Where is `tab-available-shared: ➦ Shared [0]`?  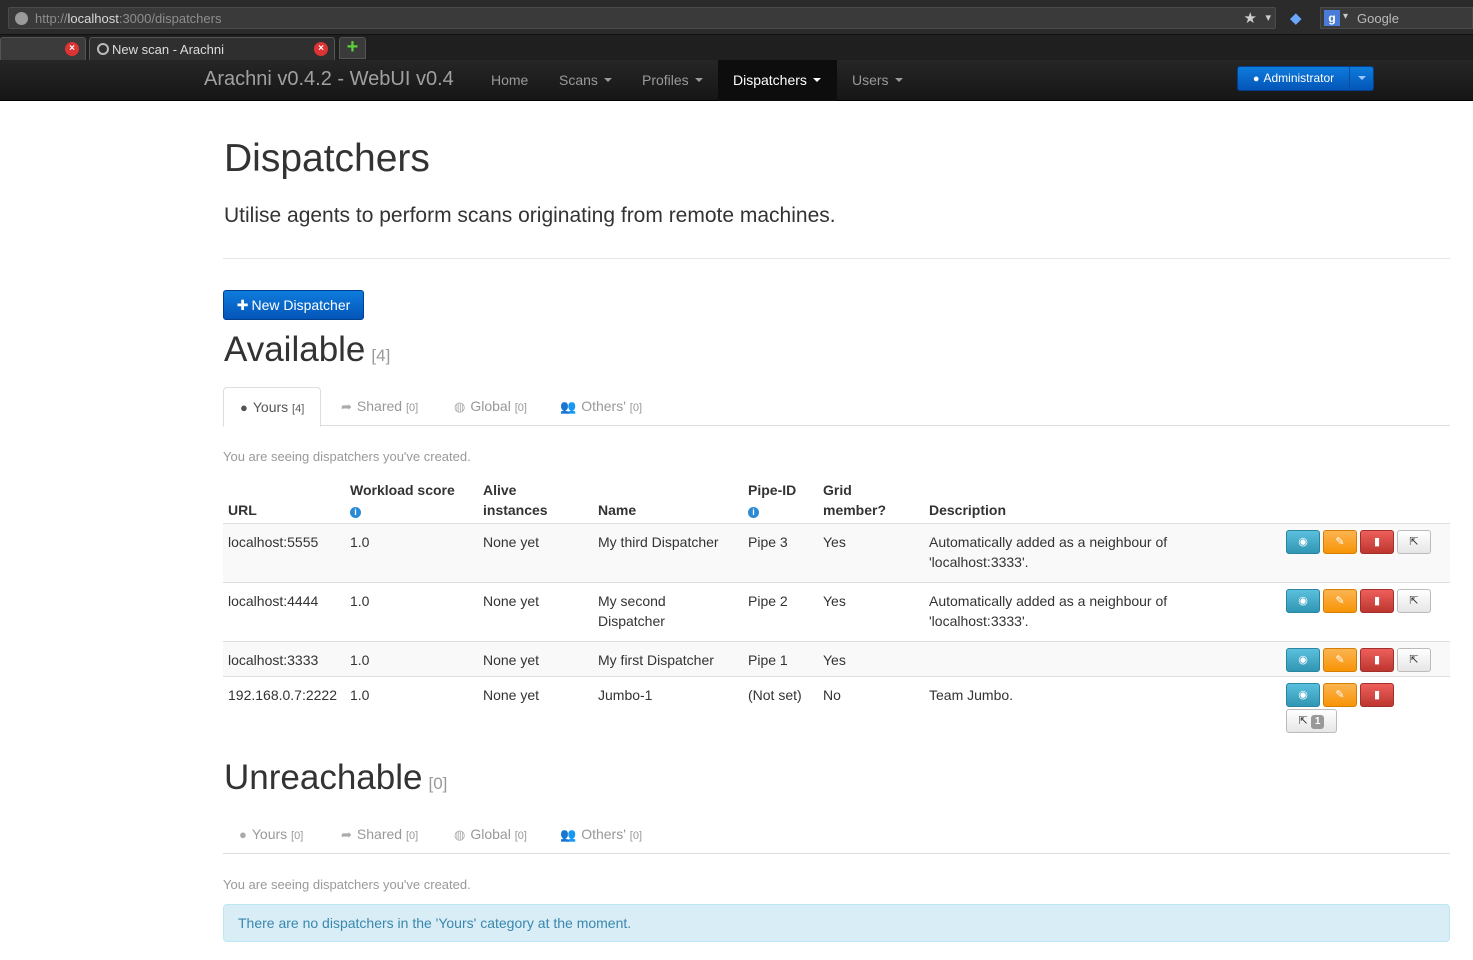
tab-available-shared: ➦ Shared [0] is located at coordinates (379, 406).